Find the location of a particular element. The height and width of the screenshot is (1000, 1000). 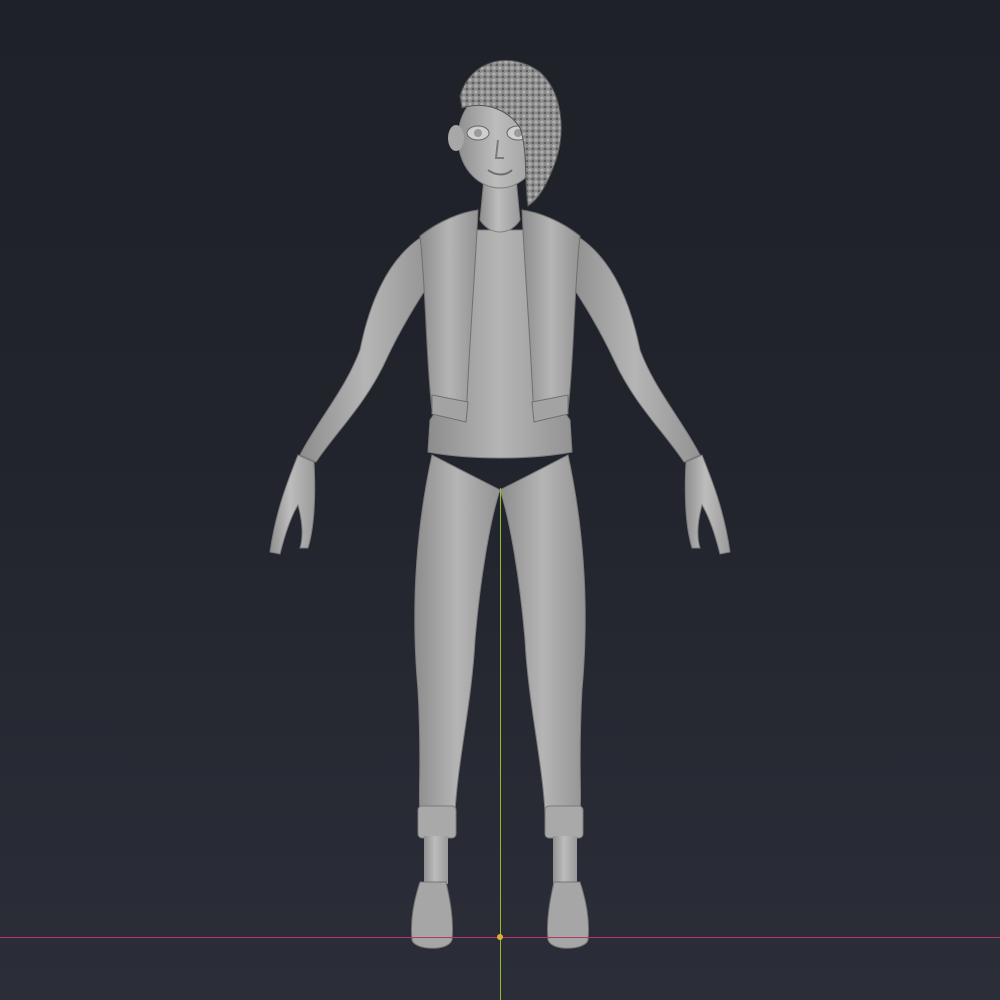

origin-marker is located at coordinates (500, 937).